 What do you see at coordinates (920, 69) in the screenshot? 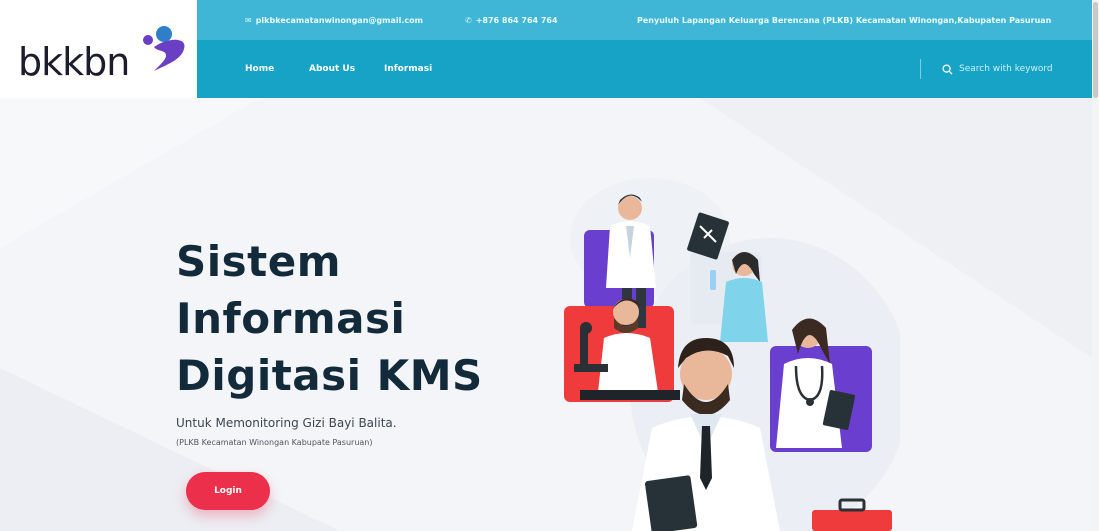
I see `nav-divider` at bounding box center [920, 69].